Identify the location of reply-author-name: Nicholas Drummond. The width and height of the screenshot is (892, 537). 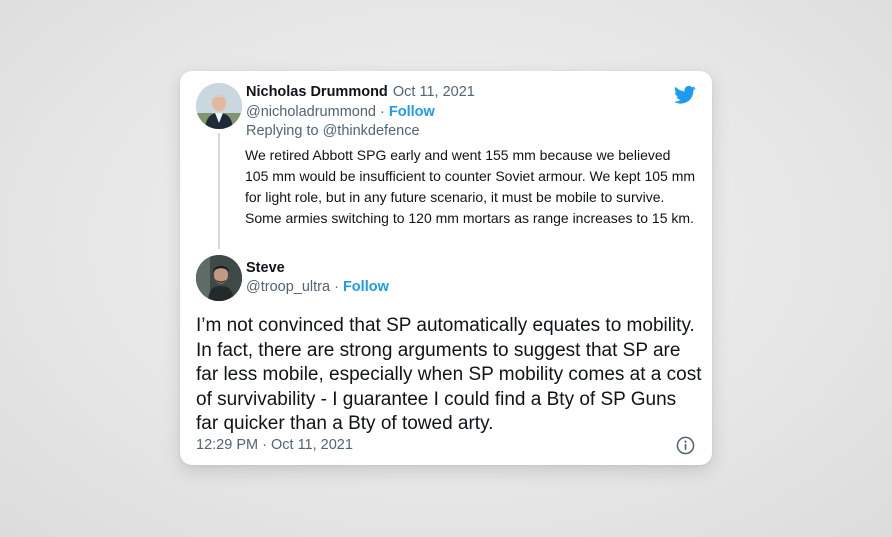
(317, 92).